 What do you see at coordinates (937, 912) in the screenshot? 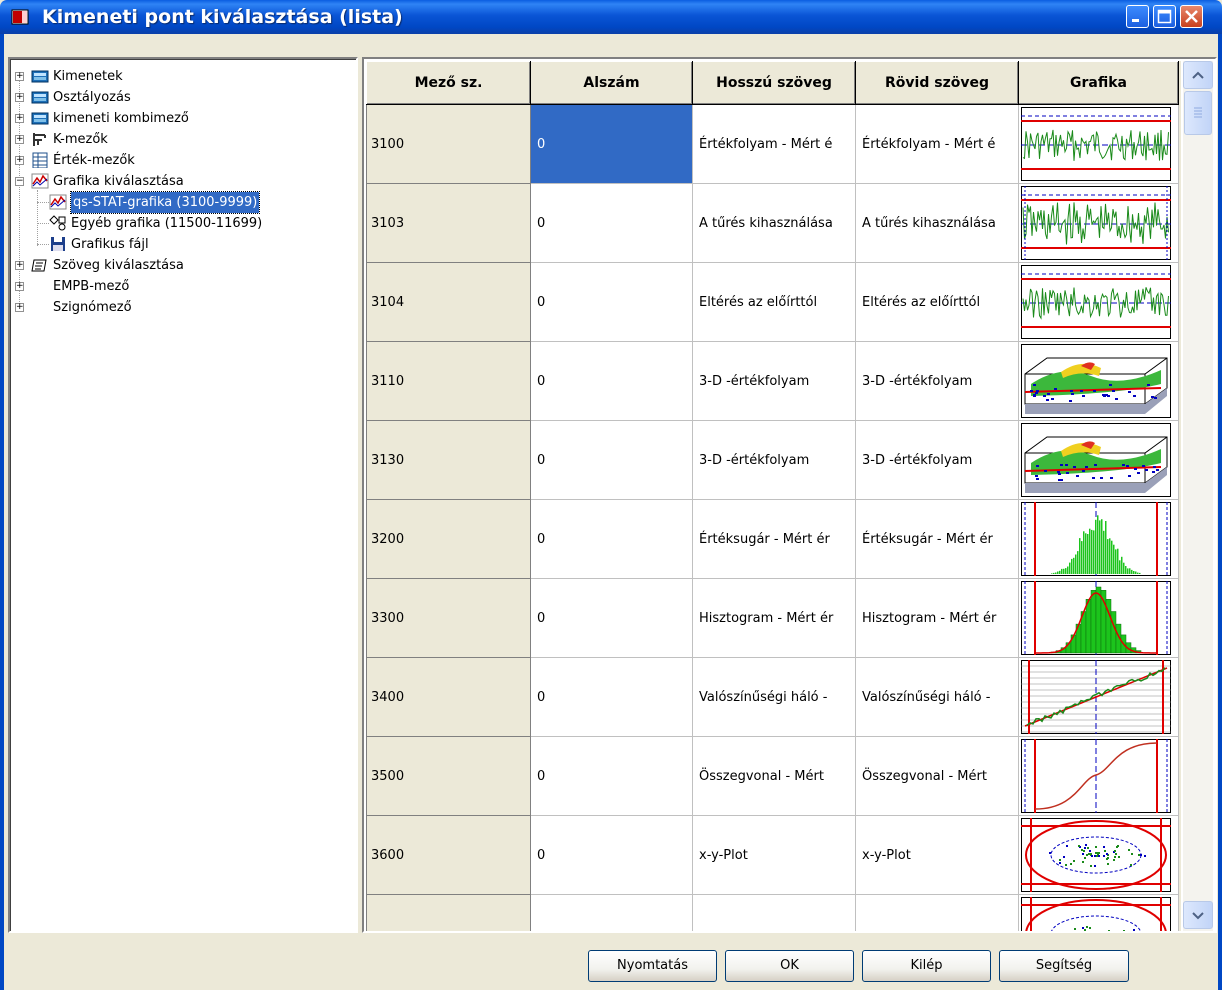
I see `cell-rovid-szoveg` at bounding box center [937, 912].